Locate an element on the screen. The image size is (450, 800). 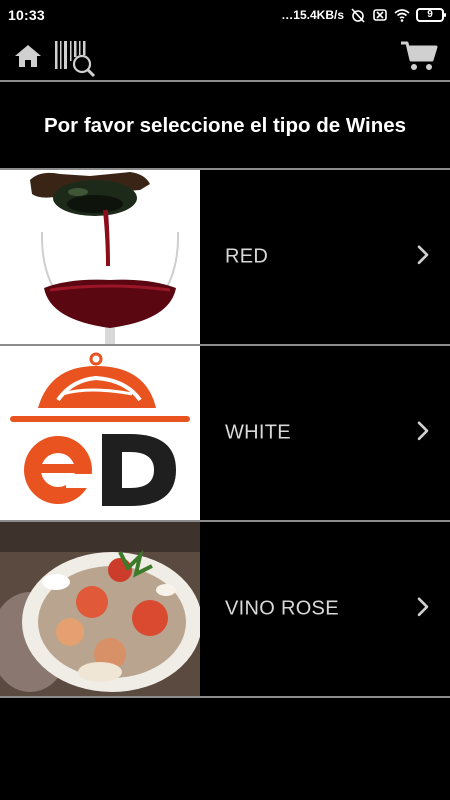
list-item-label: WHITE is located at coordinates (258, 432).